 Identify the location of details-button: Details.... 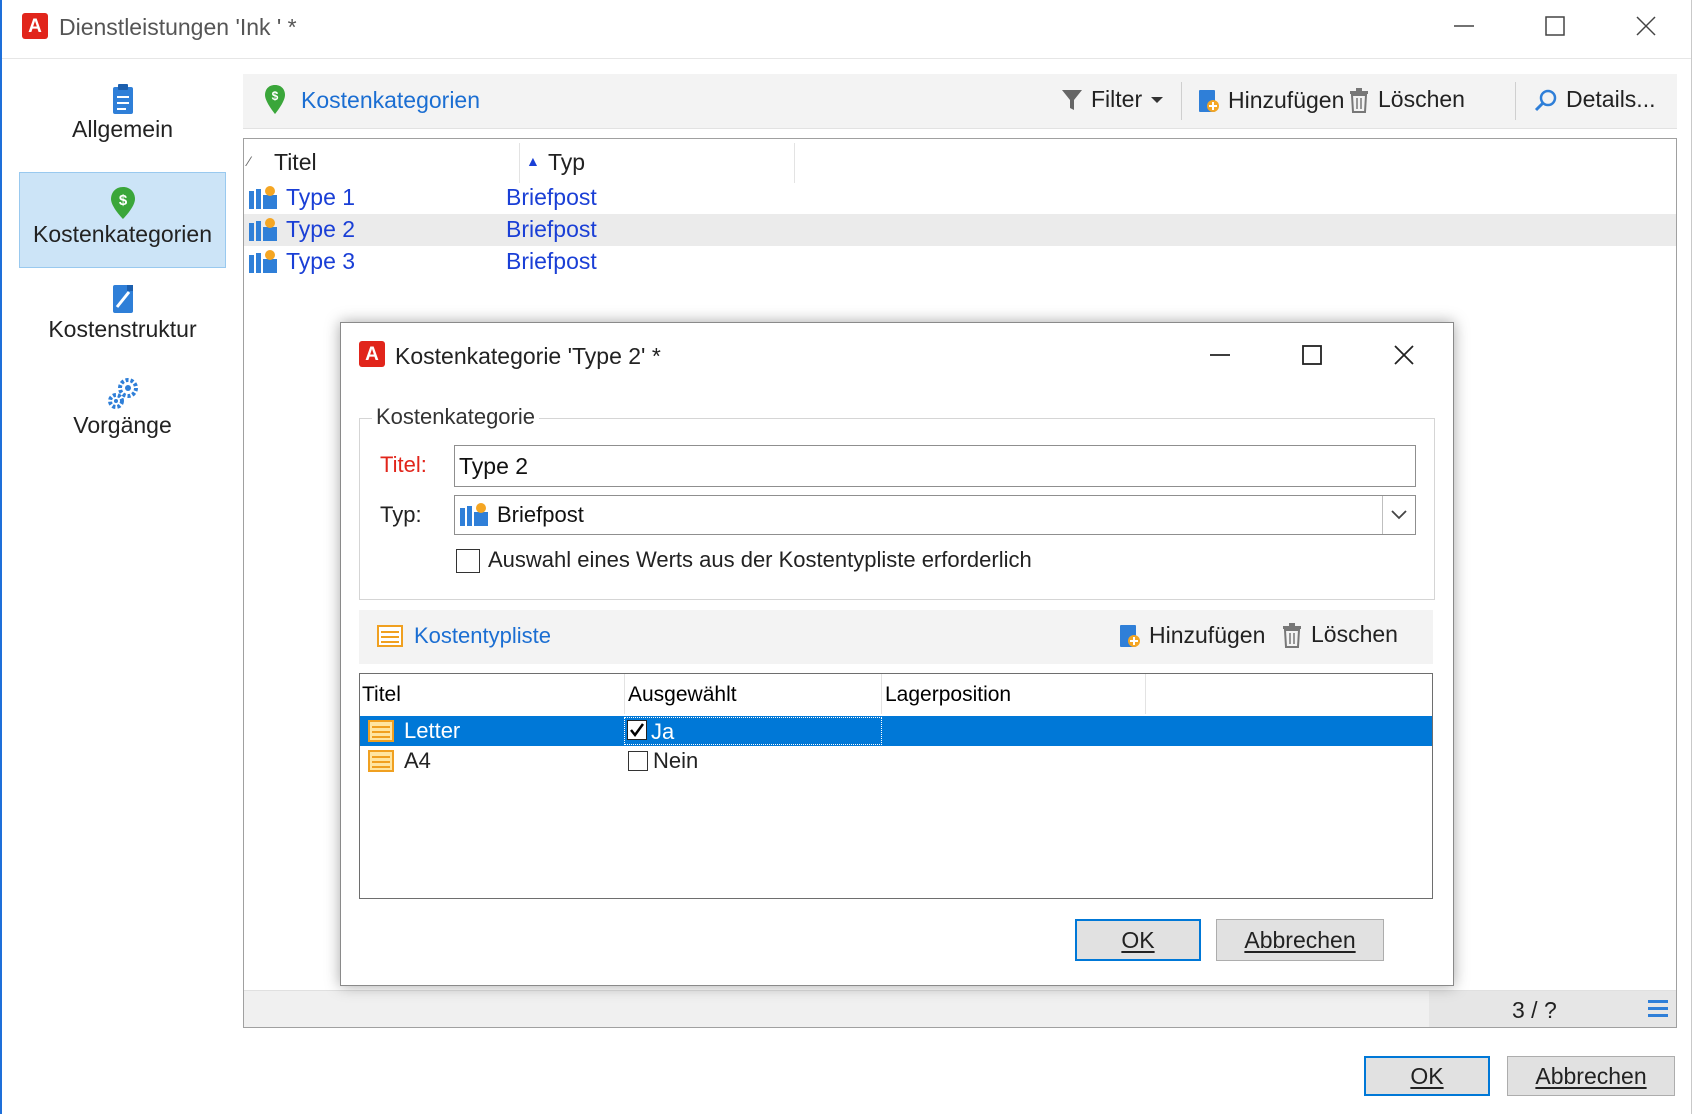
(1594, 99).